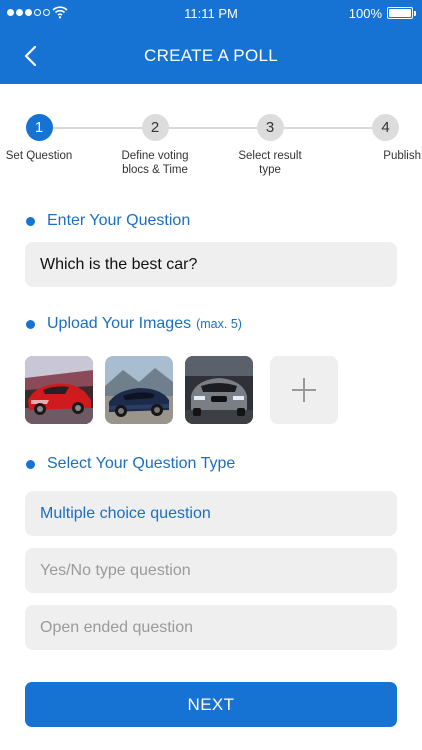  I want to click on page-title: CREATE A POLL, so click(211, 55).